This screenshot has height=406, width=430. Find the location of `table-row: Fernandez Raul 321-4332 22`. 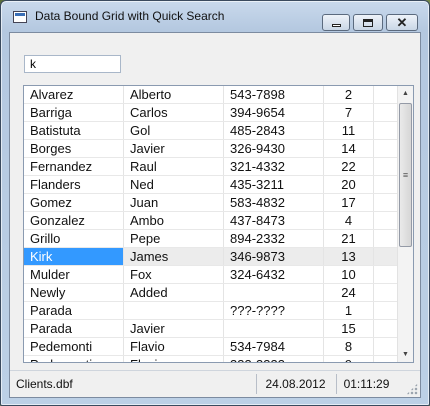

table-row: Fernandez Raul 321-4332 22 is located at coordinates (210, 167).